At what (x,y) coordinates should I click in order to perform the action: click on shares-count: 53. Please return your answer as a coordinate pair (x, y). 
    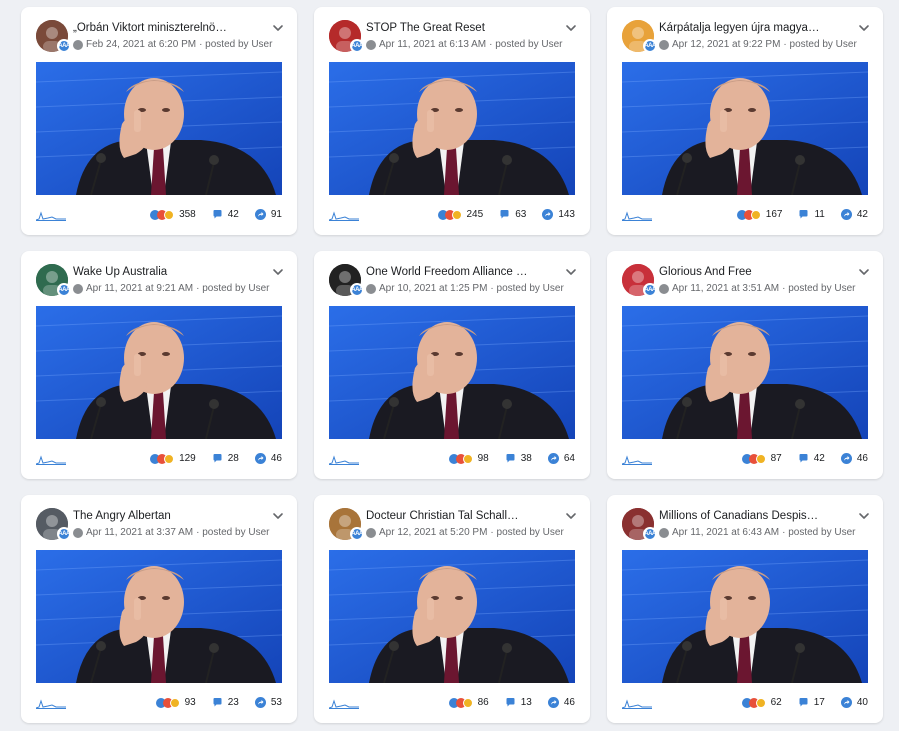
    Looking at the image, I should click on (276, 702).